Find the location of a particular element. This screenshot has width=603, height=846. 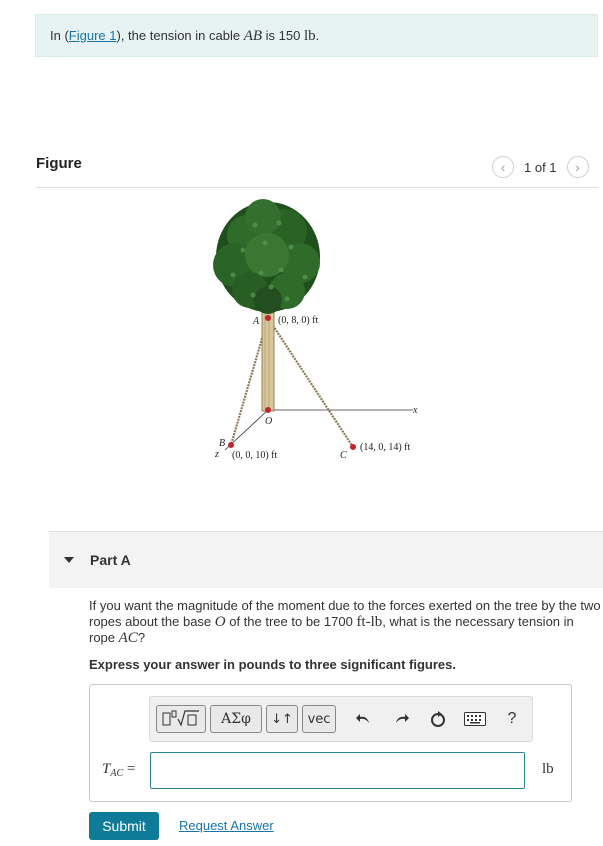

answer-equals: = is located at coordinates (129, 769).